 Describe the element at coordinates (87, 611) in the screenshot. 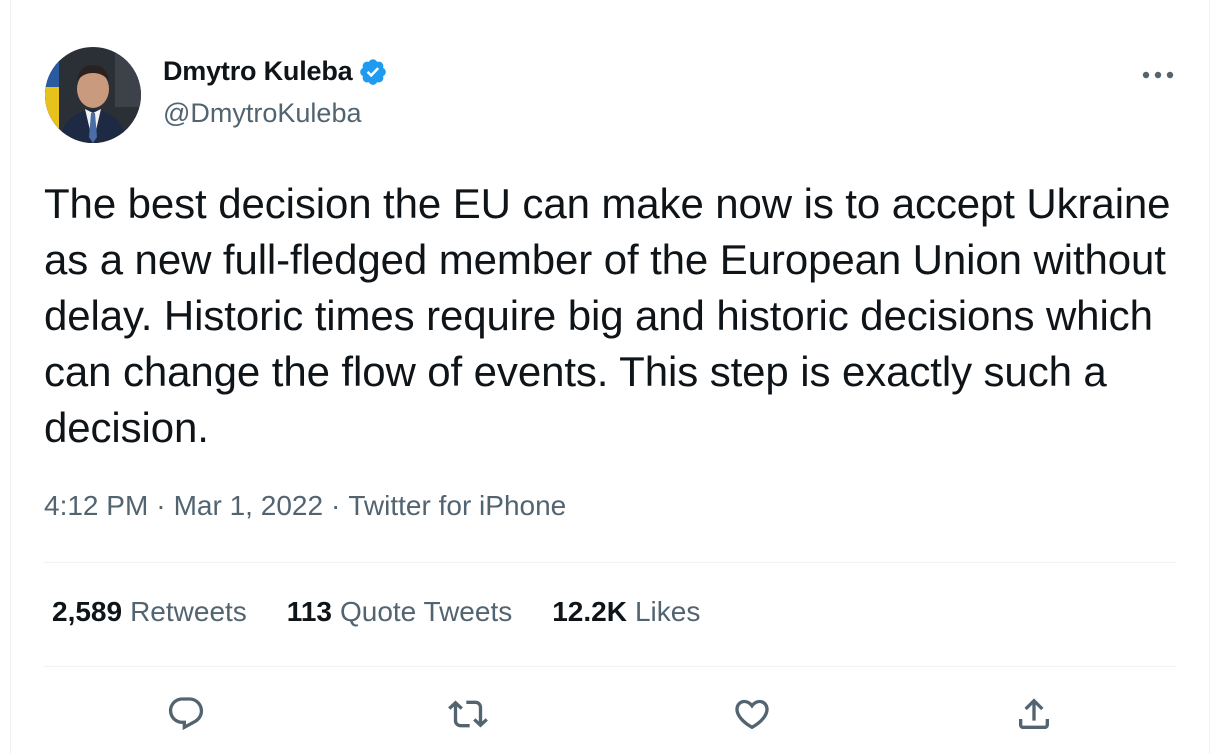

I see `retweets-count: 2,589` at that location.